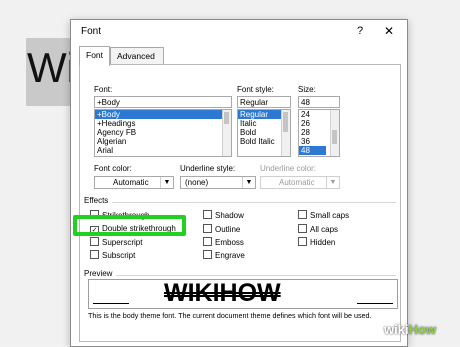 Image resolution: width=460 pixels, height=347 pixels. Describe the element at coordinates (208, 168) in the screenshot. I see `underline-style-label: Underline style:` at that location.